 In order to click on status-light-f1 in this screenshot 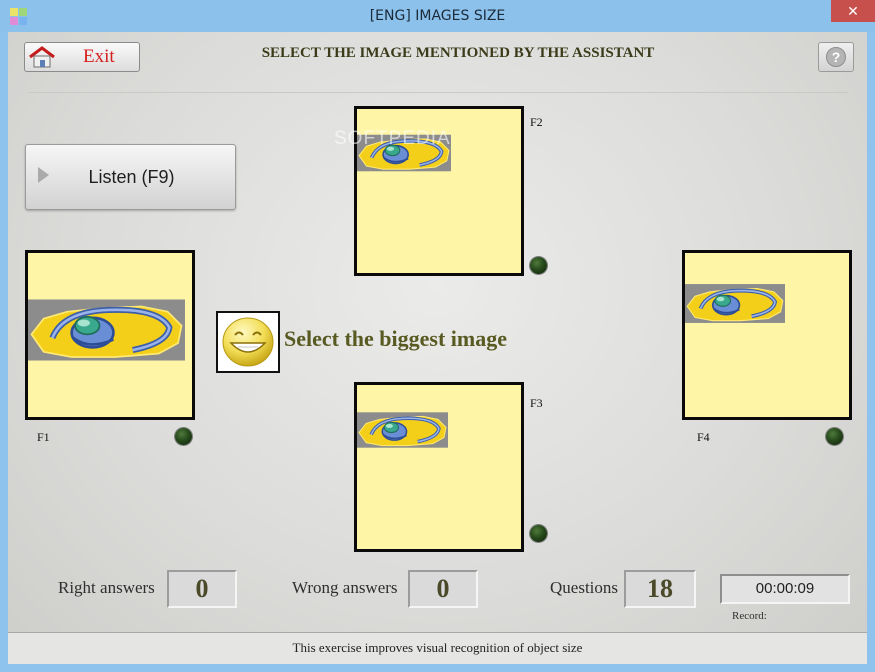, I will do `click(183, 436)`.